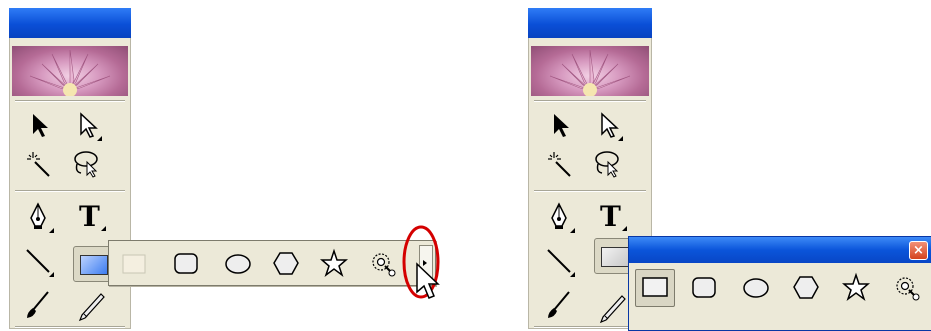  I want to click on mouse-cursor-icon, so click(428, 280).